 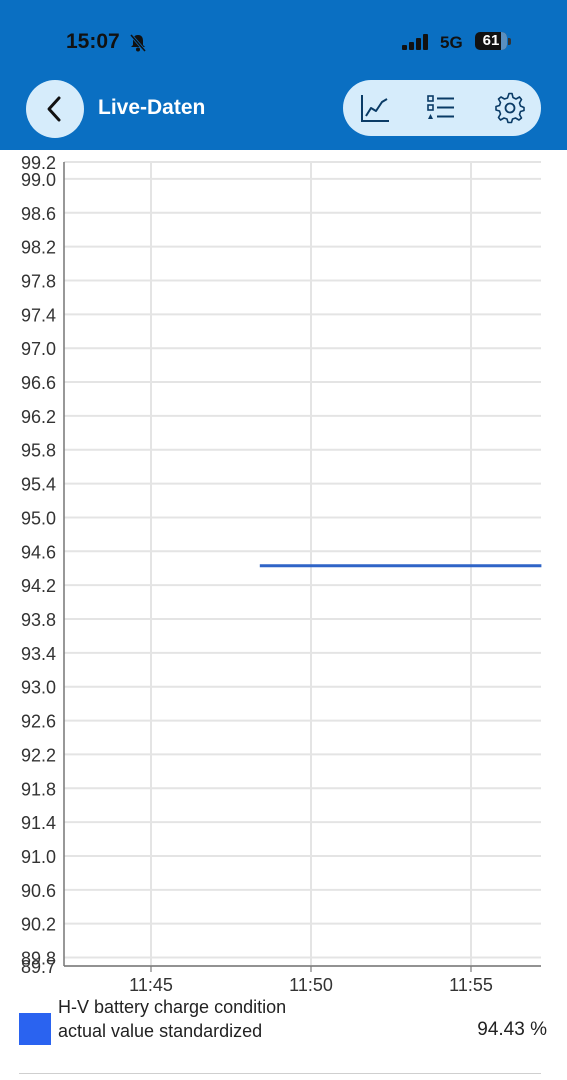 What do you see at coordinates (138, 43) in the screenshot?
I see `bell-muted-icon` at bounding box center [138, 43].